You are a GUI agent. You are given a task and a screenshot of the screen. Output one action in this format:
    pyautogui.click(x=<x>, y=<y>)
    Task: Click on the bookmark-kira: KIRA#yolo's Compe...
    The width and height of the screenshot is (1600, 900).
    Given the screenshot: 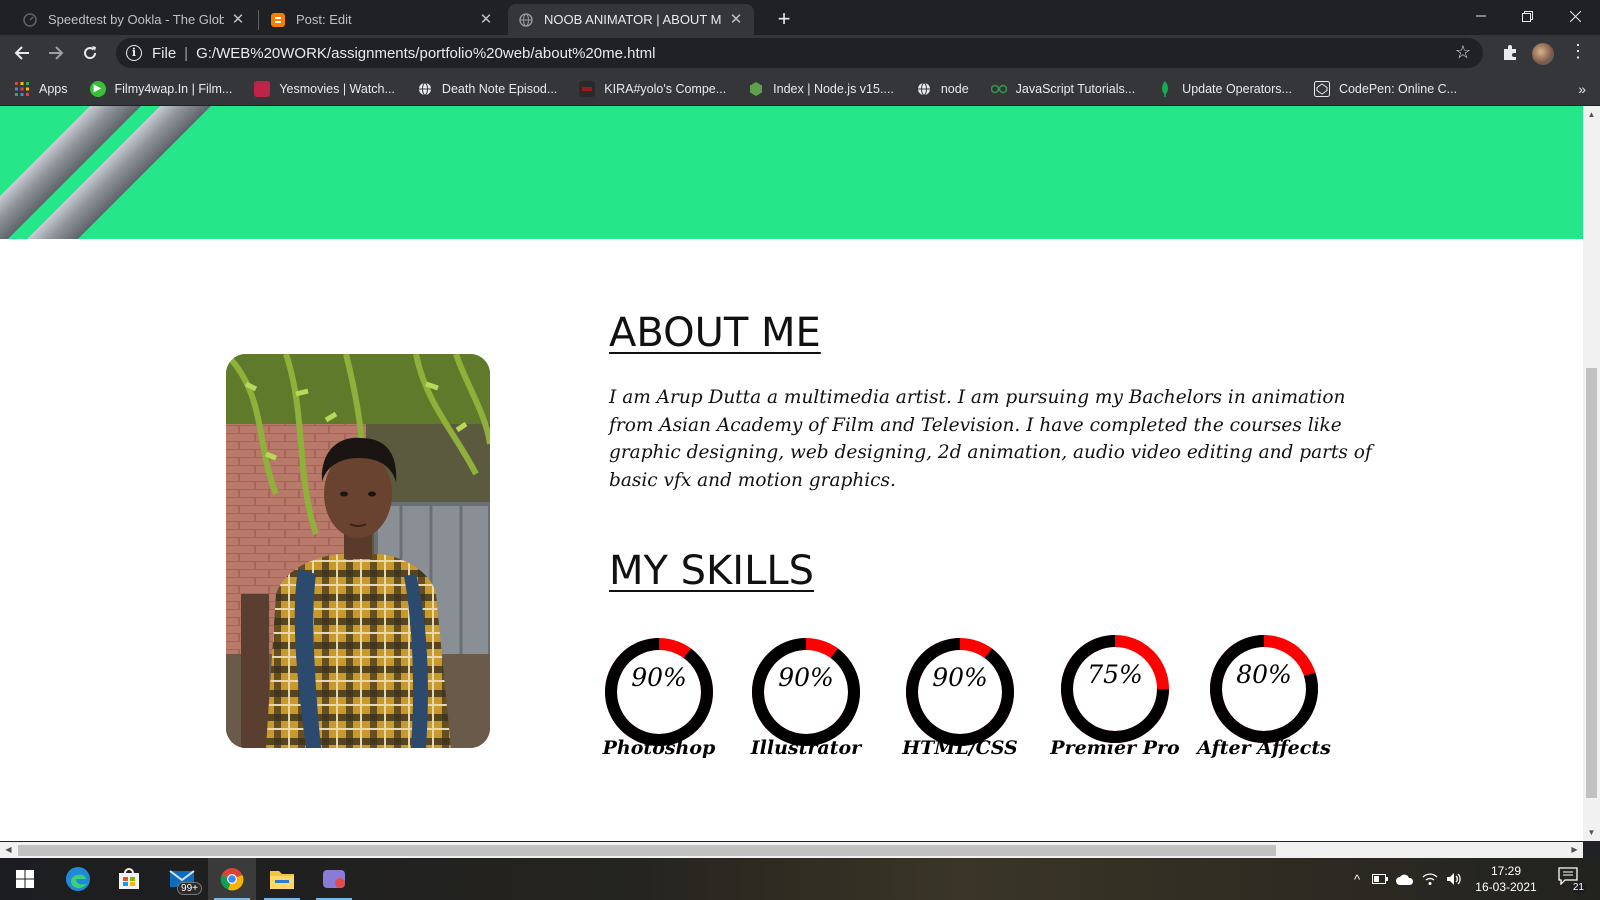 What is the action you would take?
    pyautogui.click(x=653, y=88)
    